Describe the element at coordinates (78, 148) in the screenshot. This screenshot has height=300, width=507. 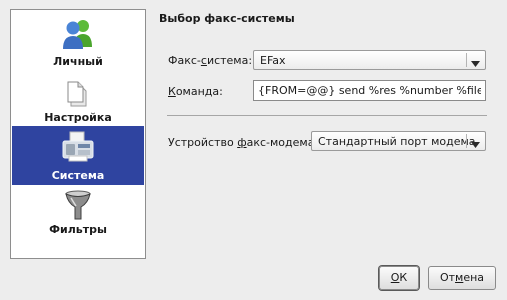
I see `fax-machine-icon` at that location.